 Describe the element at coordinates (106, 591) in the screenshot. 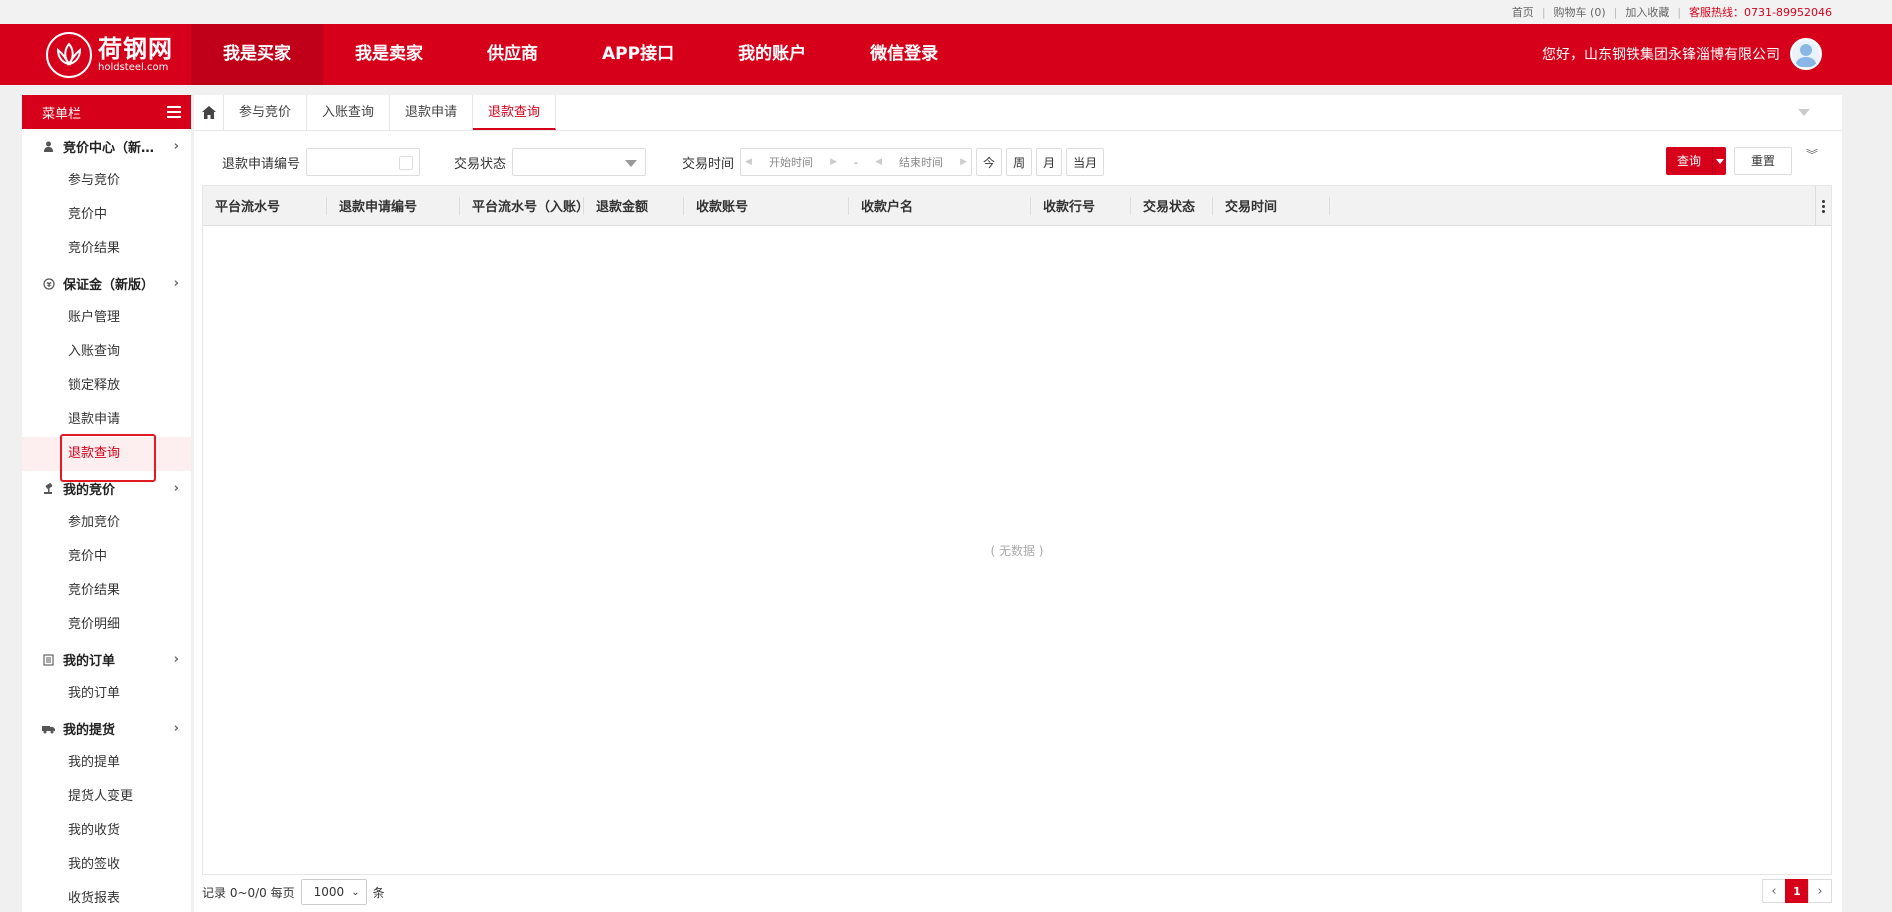

I see `sidebar-item-my-bidding-result: 竞价结果` at that location.